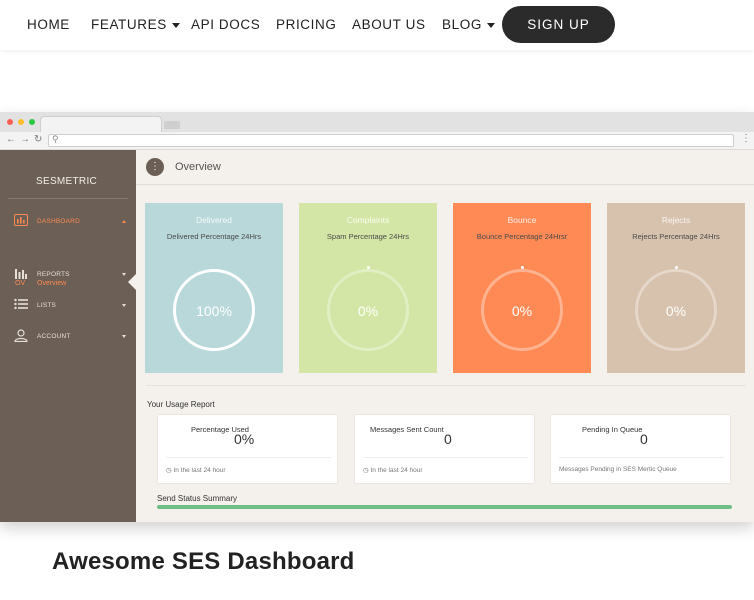  Describe the element at coordinates (214, 311) in the screenshot. I see `stat-card-value: 100%` at that location.